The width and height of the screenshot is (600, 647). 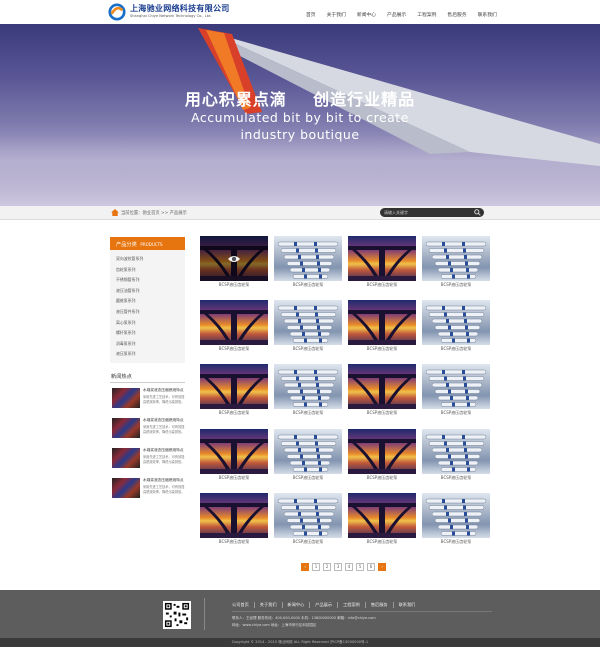 I want to click on category-item: 离心泵系列, so click(x=147, y=322).